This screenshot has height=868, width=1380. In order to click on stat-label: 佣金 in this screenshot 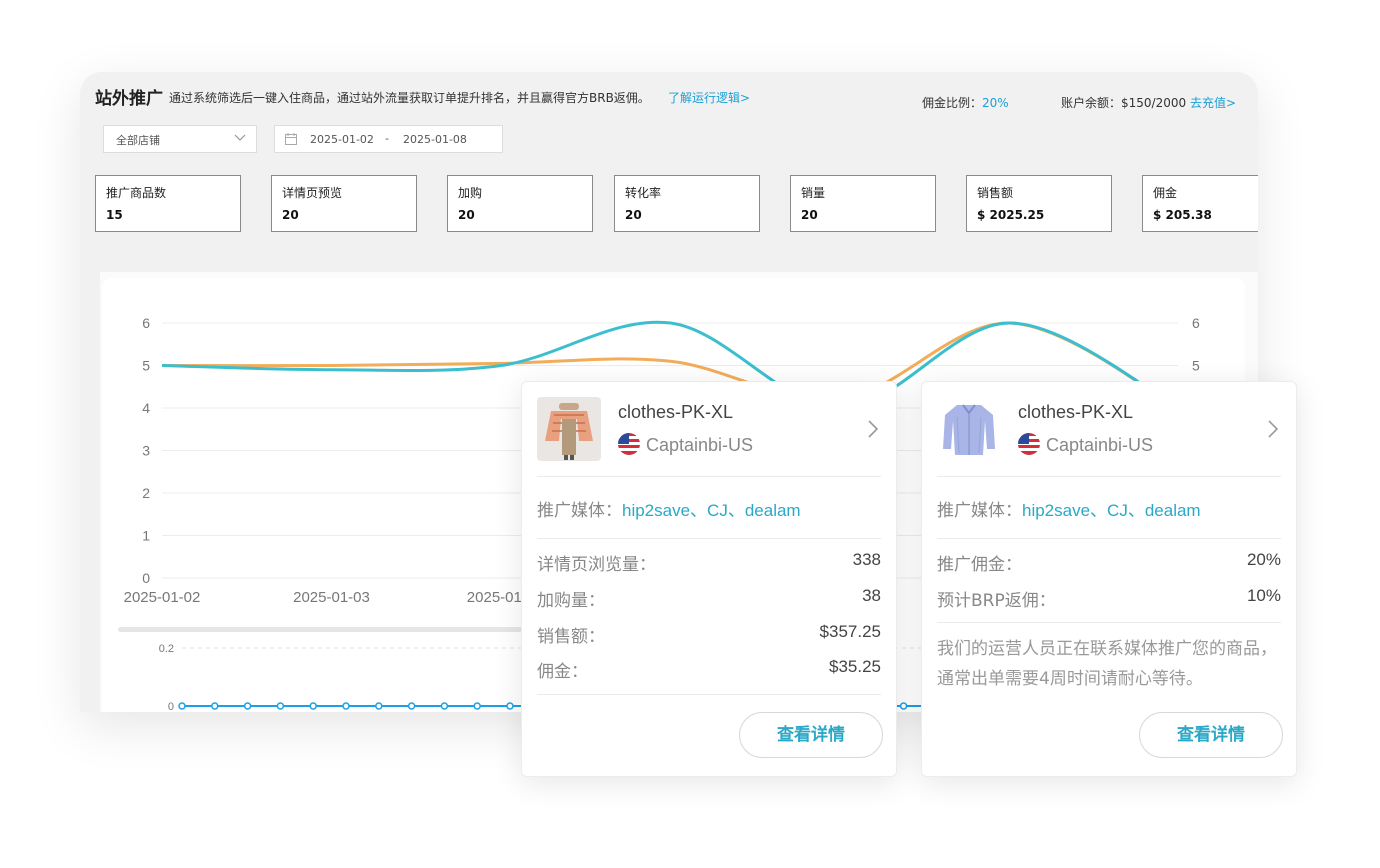, I will do `click(1165, 193)`.